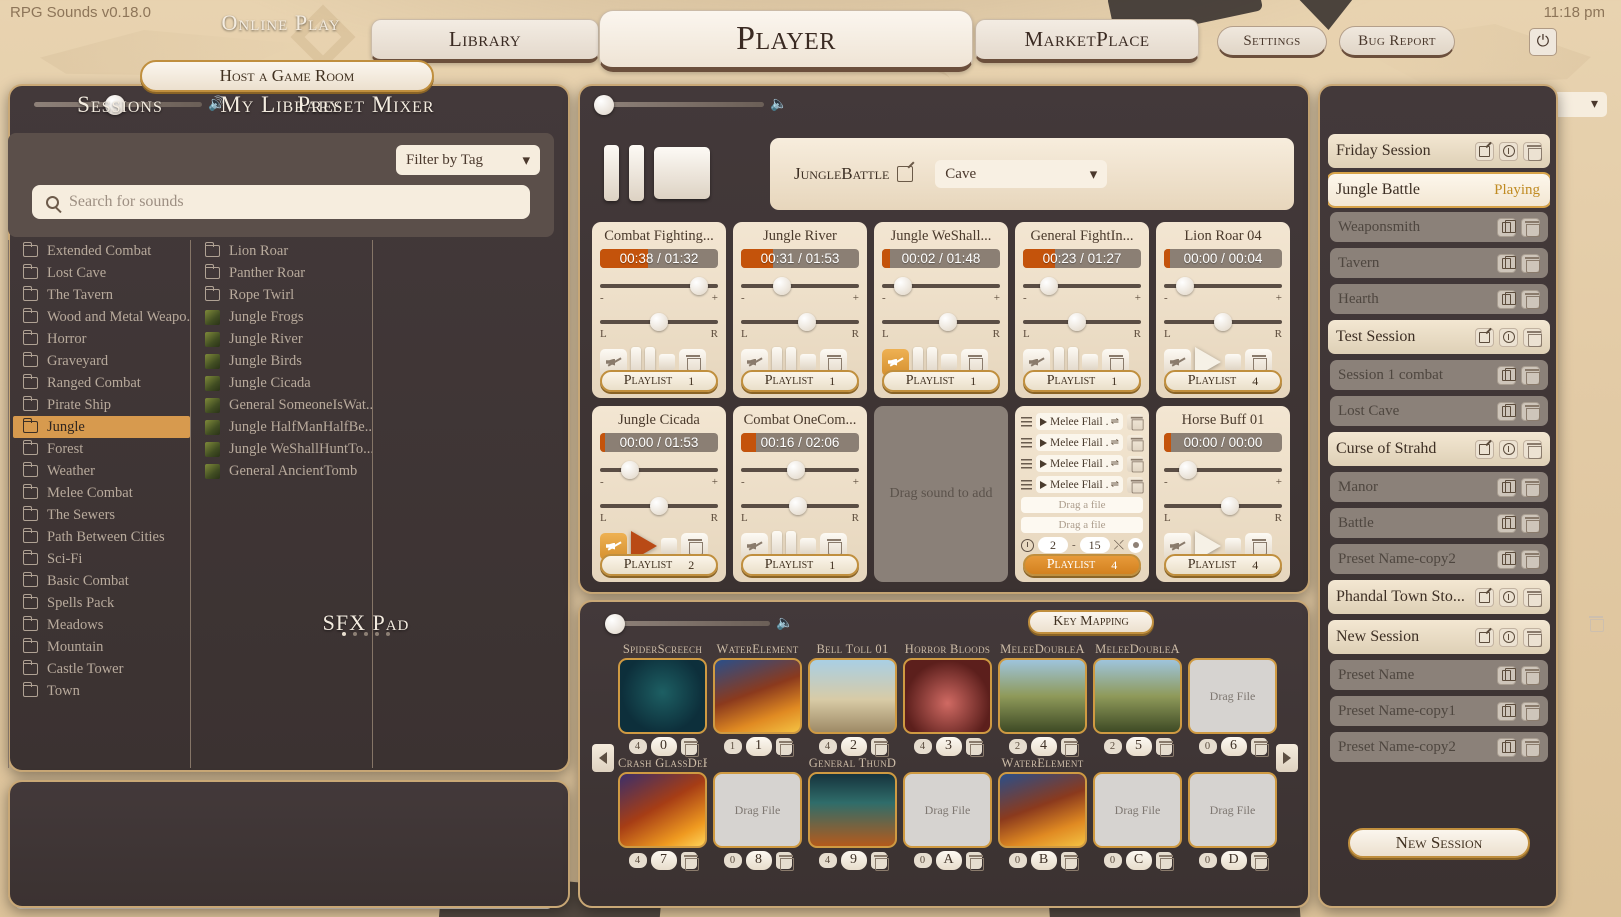 This screenshot has width=1621, height=917. What do you see at coordinates (1026, 484) in the screenshot?
I see `drag-handle-icon` at bounding box center [1026, 484].